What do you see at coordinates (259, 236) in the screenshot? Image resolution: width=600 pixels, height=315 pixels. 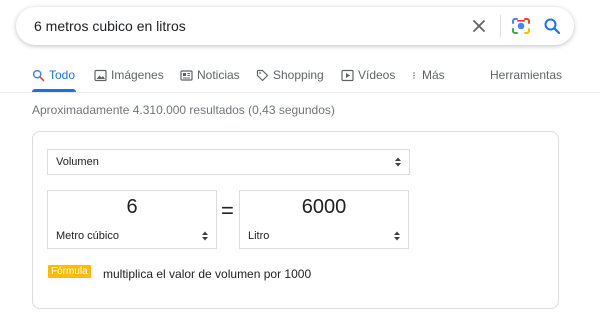 I see `to-unit-value: Litro` at bounding box center [259, 236].